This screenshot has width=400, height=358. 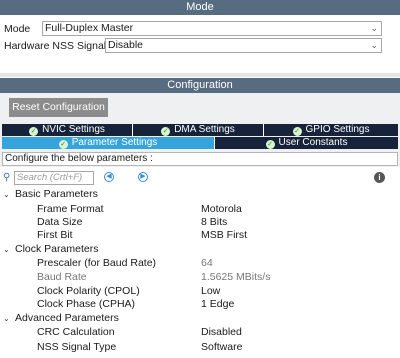 I want to click on value-first-bit: MSB First, so click(x=224, y=235).